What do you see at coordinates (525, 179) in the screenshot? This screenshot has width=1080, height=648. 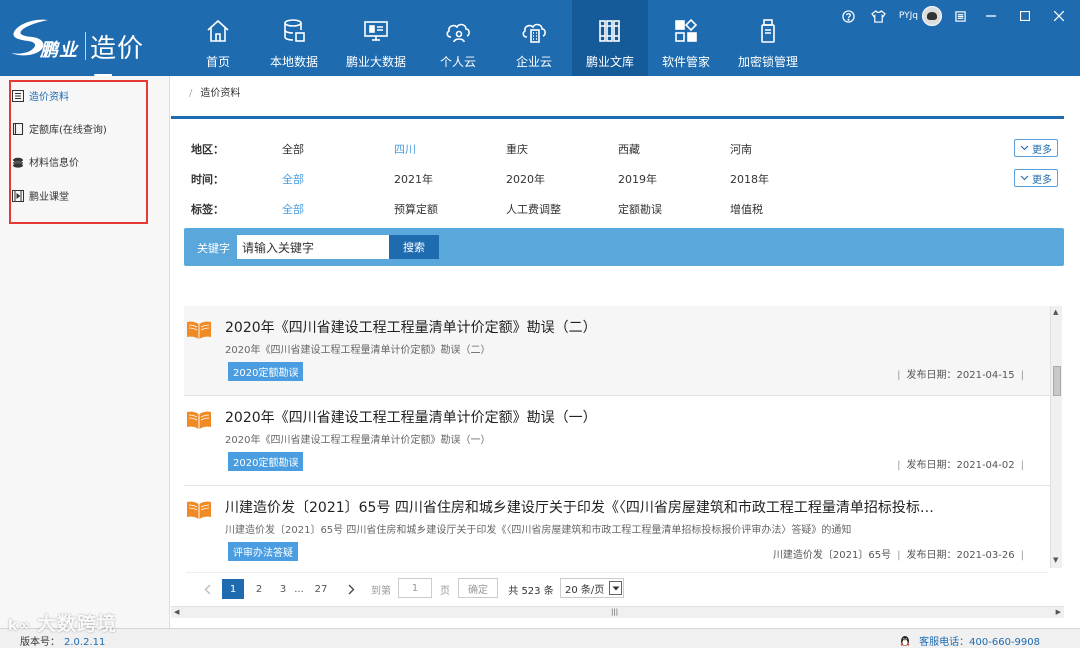 I see `filter-option: 2020年` at bounding box center [525, 179].